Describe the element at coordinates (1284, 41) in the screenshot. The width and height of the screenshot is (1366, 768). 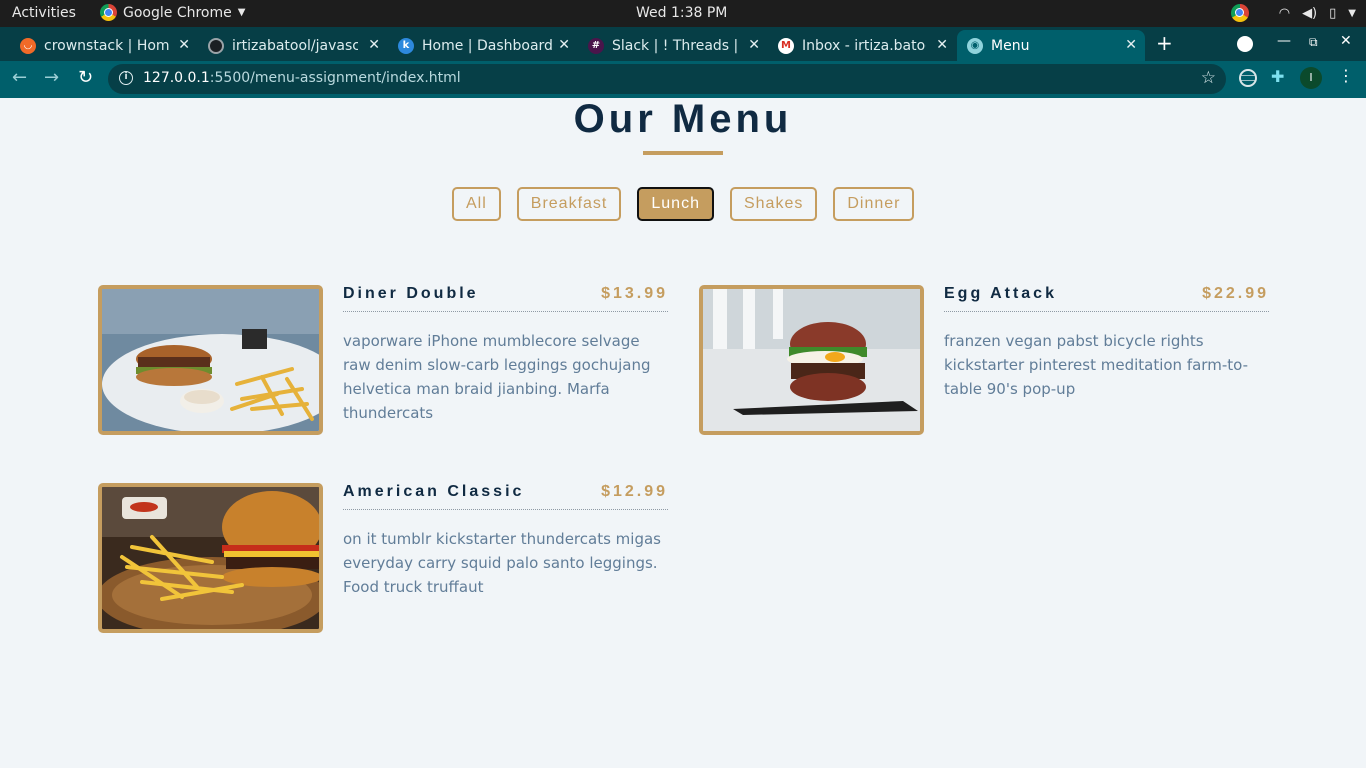
I see `minimize-icon: —` at that location.